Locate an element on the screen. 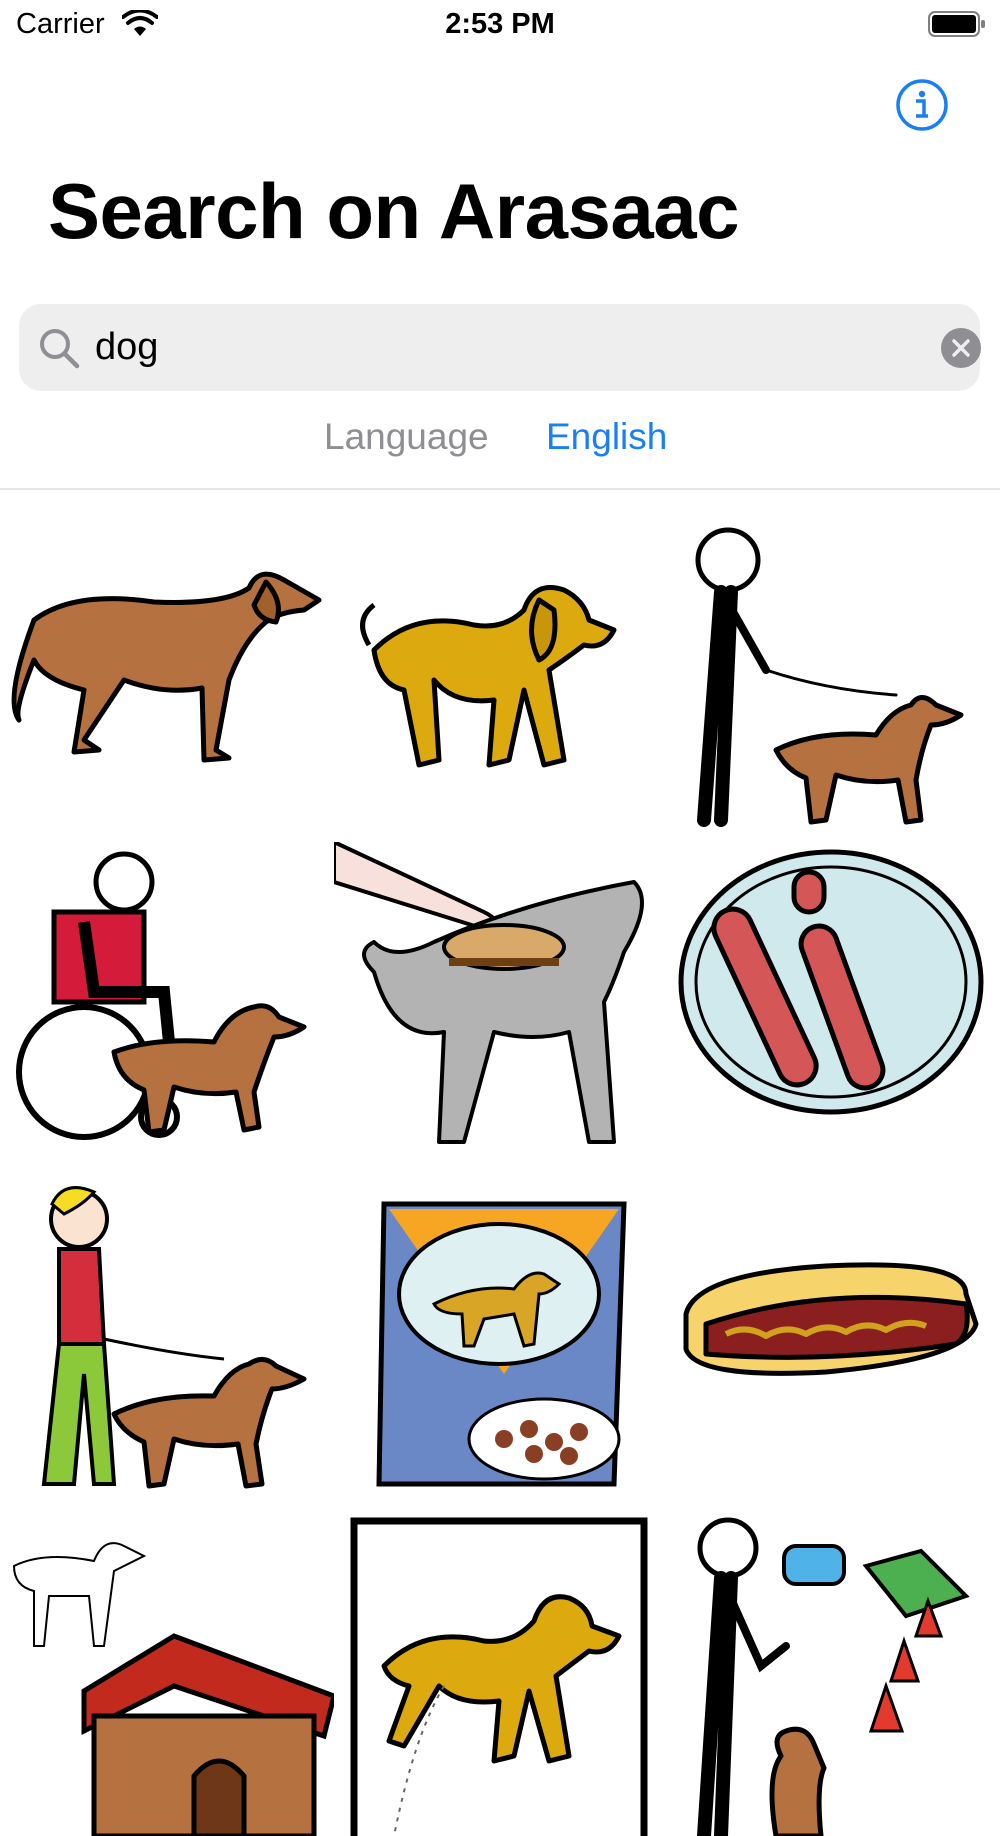 This screenshot has height=1836, width=1000. result-dog-food-bag is located at coordinates (499, 1339).